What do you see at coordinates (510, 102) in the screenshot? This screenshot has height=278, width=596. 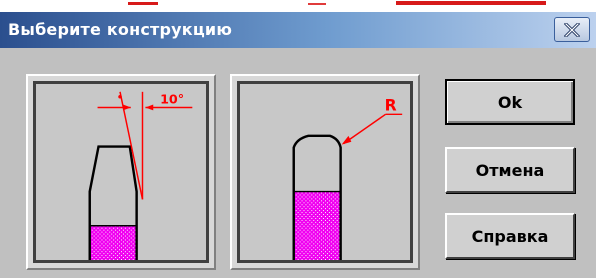 I see `ok-button: Ok` at bounding box center [510, 102].